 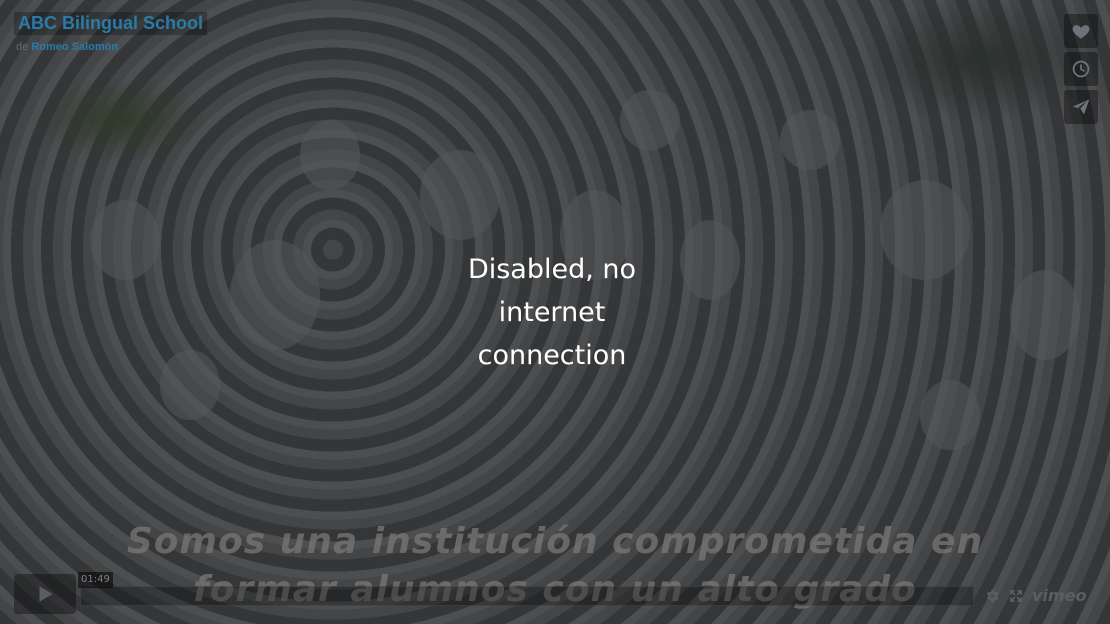 What do you see at coordinates (552, 312) in the screenshot?
I see `no-connection-message: Disabled, no internet connection` at bounding box center [552, 312].